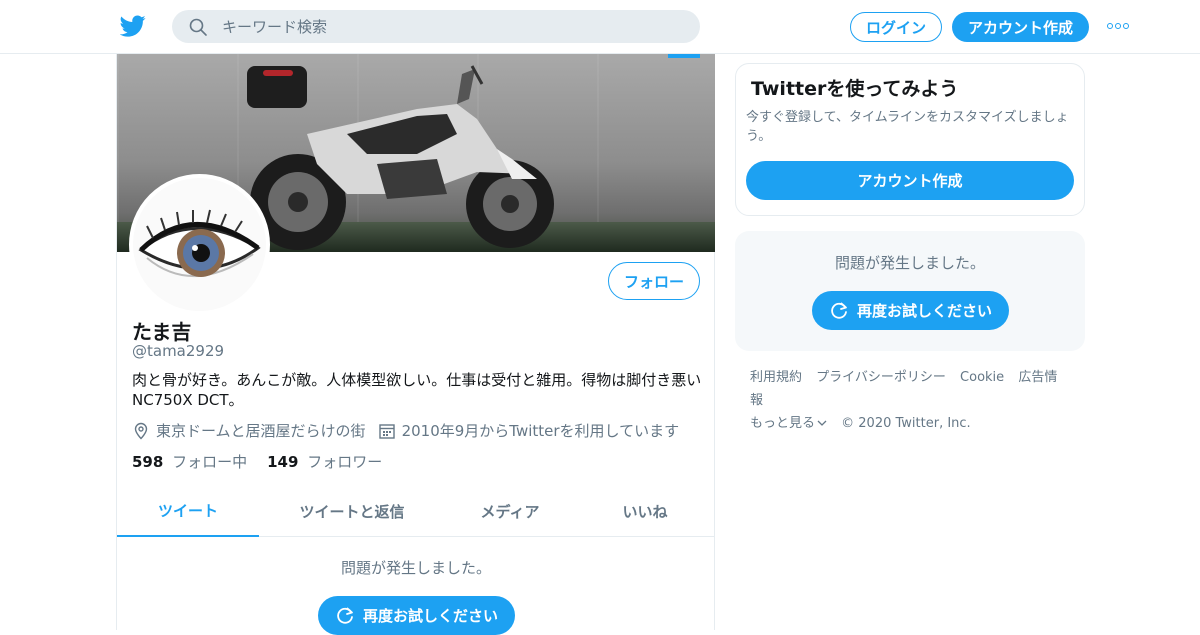 This screenshot has height=635, width=1200. Describe the element at coordinates (198, 27) in the screenshot. I see `search-icon` at that location.